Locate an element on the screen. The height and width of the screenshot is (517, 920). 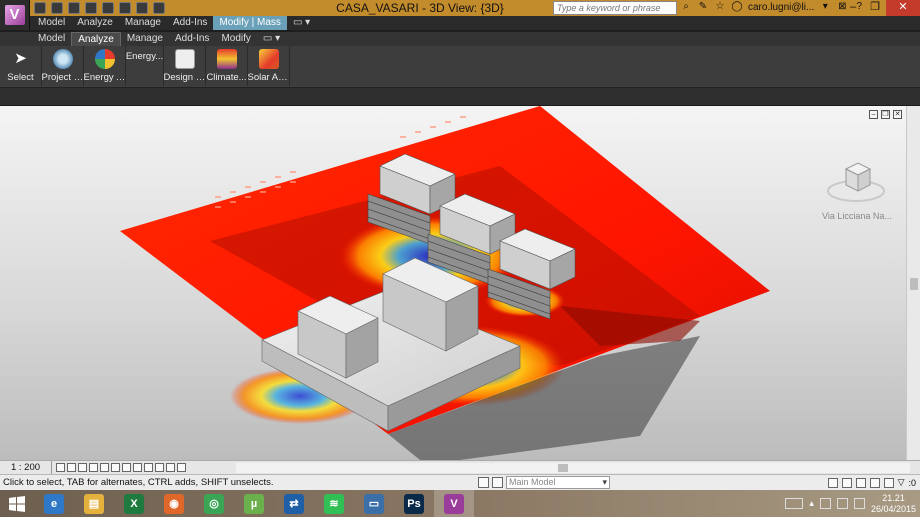
ribbon-minimize-icon: ▭ ▾ is located at coordinates (271, 39).